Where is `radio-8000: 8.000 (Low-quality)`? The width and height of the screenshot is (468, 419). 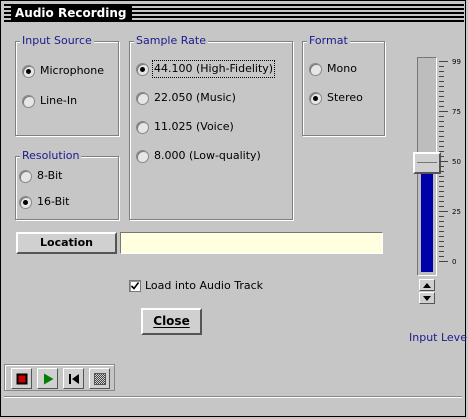
radio-8000: 8.000 (Low-quality) is located at coordinates (198, 156).